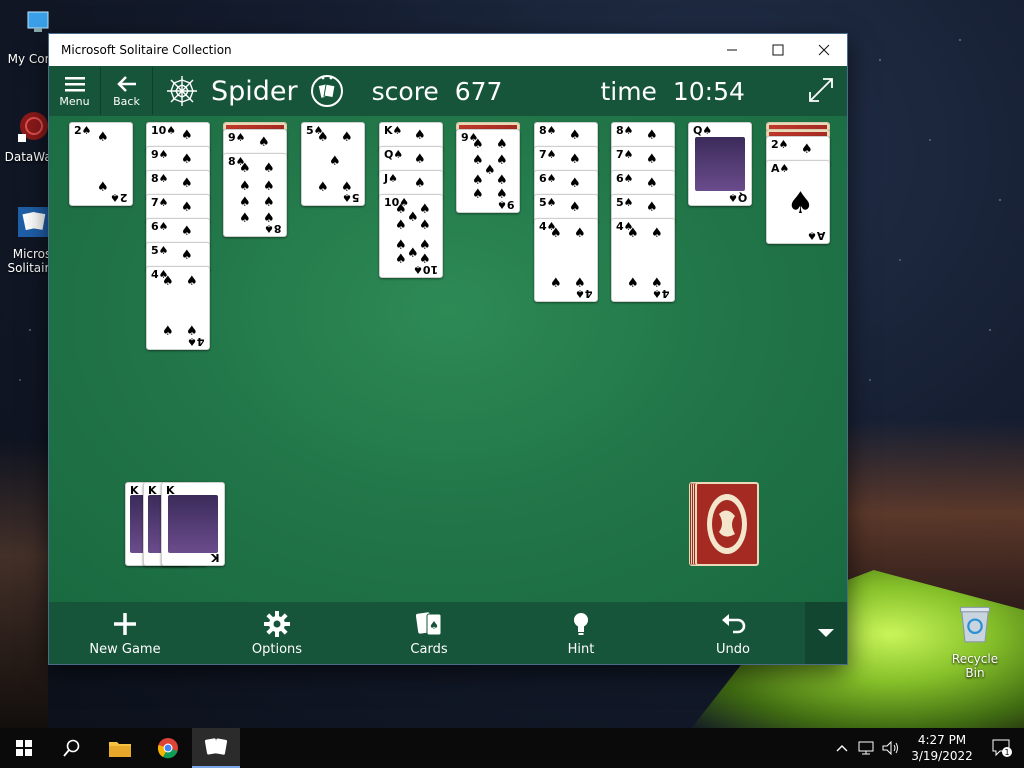 The image size is (1024, 768). I want to click on tableau-card: Q♠ Q♠, so click(720, 164).